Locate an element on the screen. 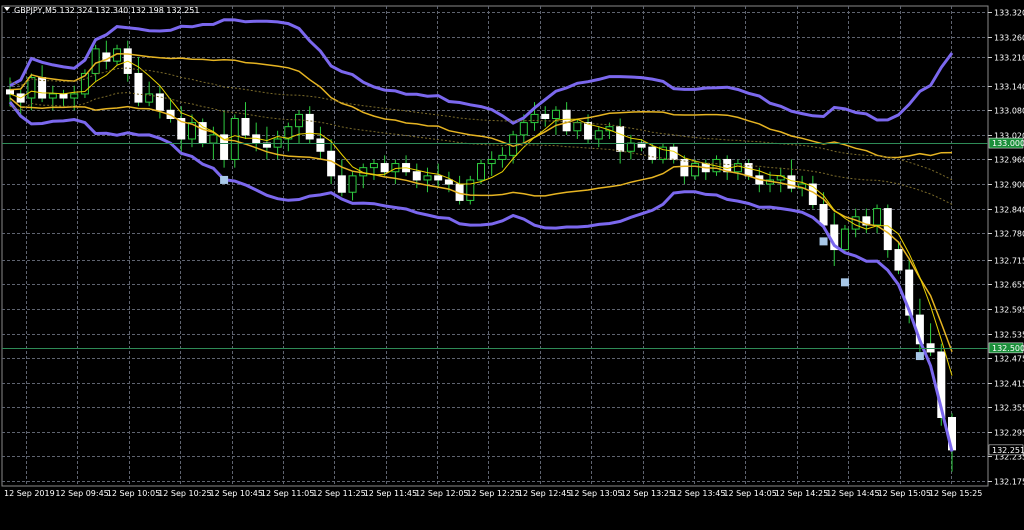 This screenshot has height=530, width=1024. y-tick-label: 132.780 is located at coordinates (1009, 234).